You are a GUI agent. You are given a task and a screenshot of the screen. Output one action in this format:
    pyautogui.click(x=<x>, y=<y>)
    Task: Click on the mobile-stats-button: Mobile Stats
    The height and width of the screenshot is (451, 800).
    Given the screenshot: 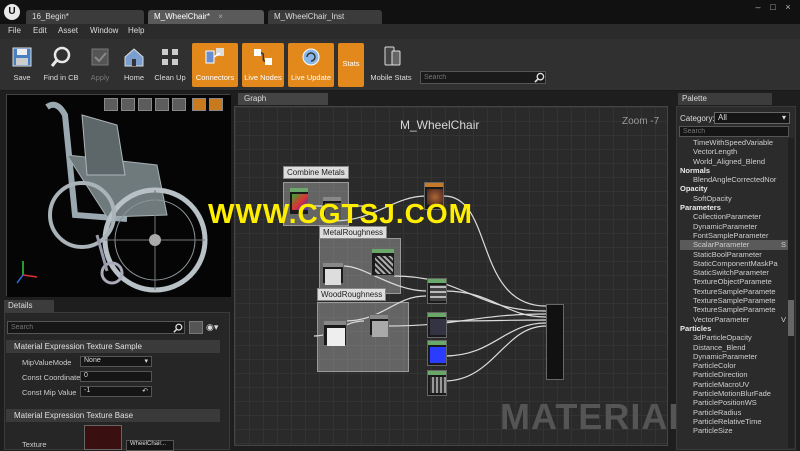 What is the action you would take?
    pyautogui.click(x=391, y=65)
    